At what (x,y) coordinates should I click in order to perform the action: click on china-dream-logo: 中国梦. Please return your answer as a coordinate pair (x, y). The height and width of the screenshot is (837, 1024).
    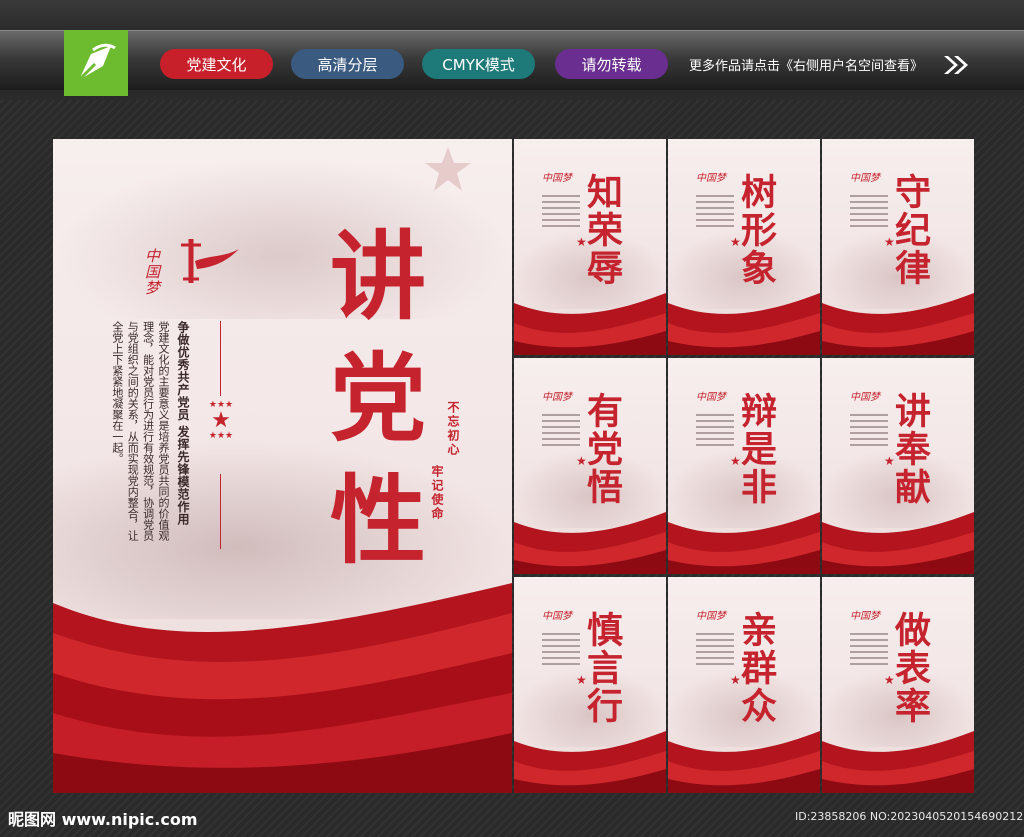
    Looking at the image, I should click on (191, 263).